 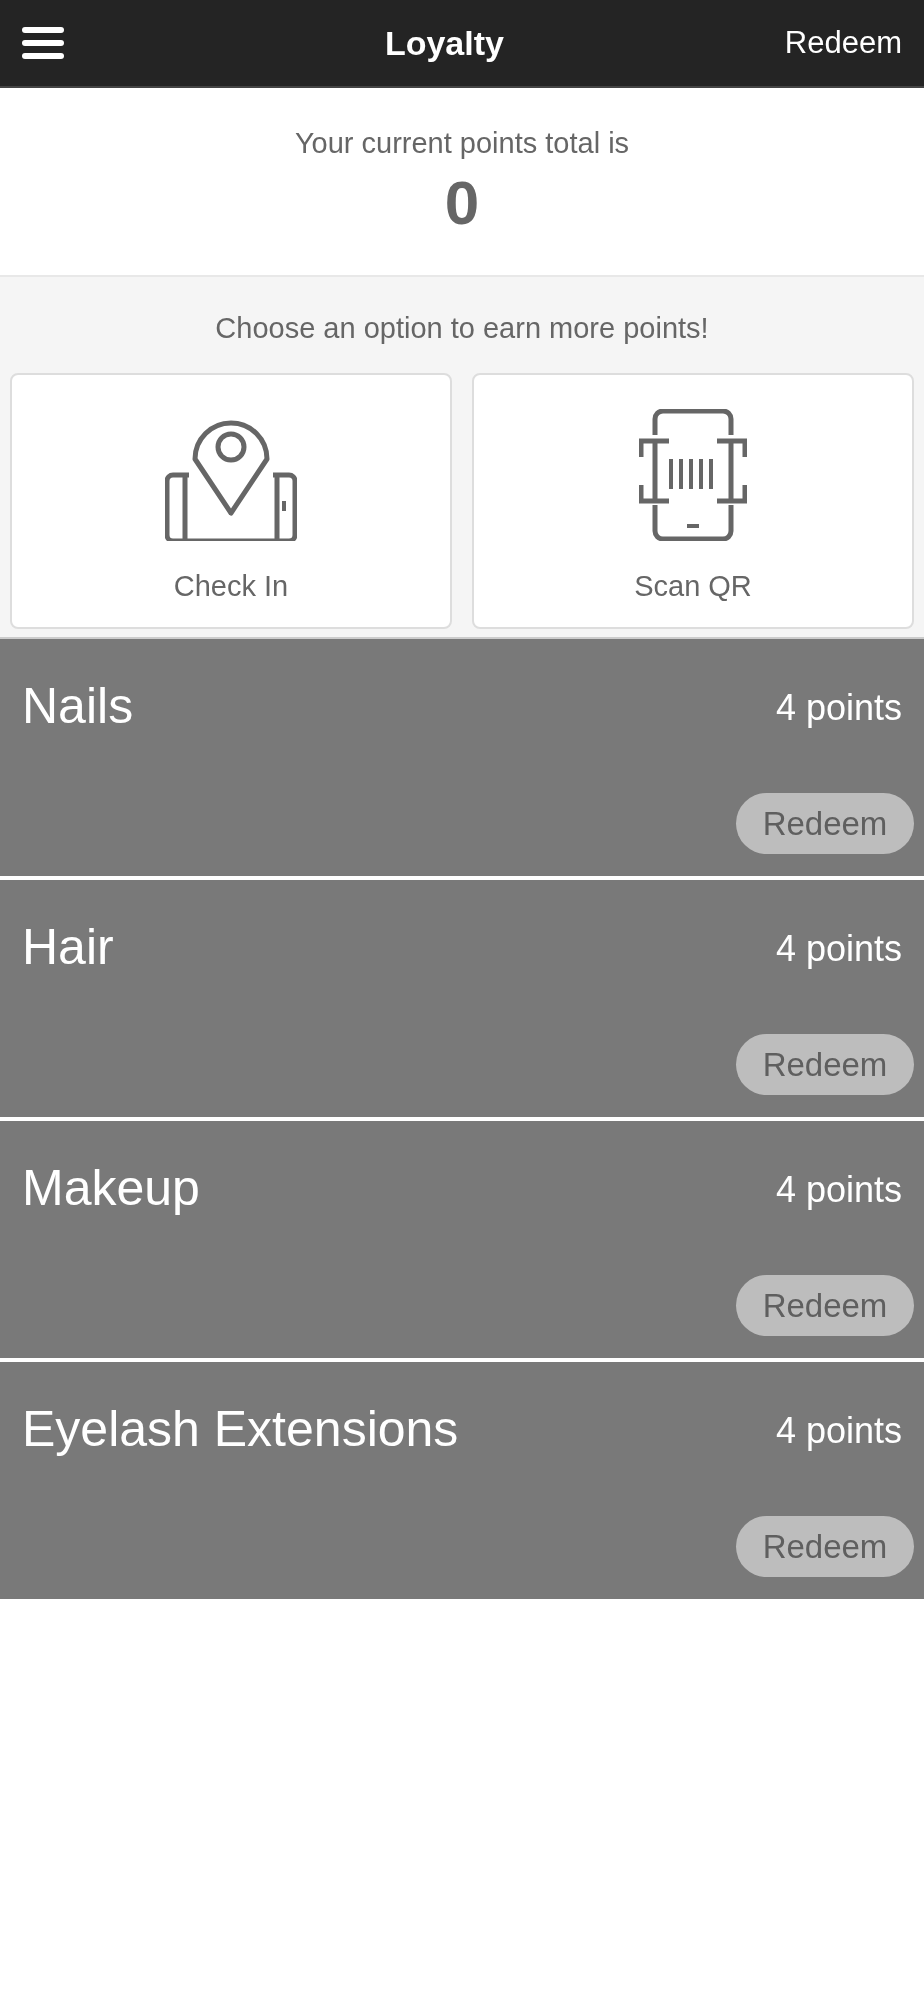 What do you see at coordinates (462, 202) in the screenshot?
I see `points-total: 0` at bounding box center [462, 202].